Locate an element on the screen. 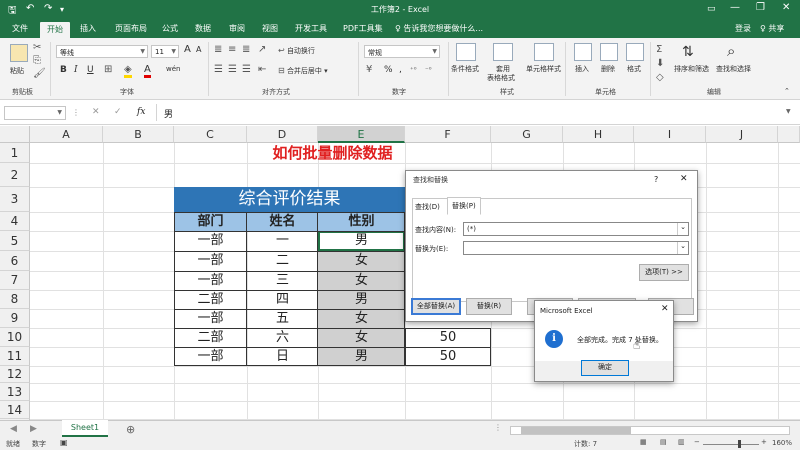 This screenshot has height=450, width=800. page-layout-view-icon: ▤ is located at coordinates (663, 442).